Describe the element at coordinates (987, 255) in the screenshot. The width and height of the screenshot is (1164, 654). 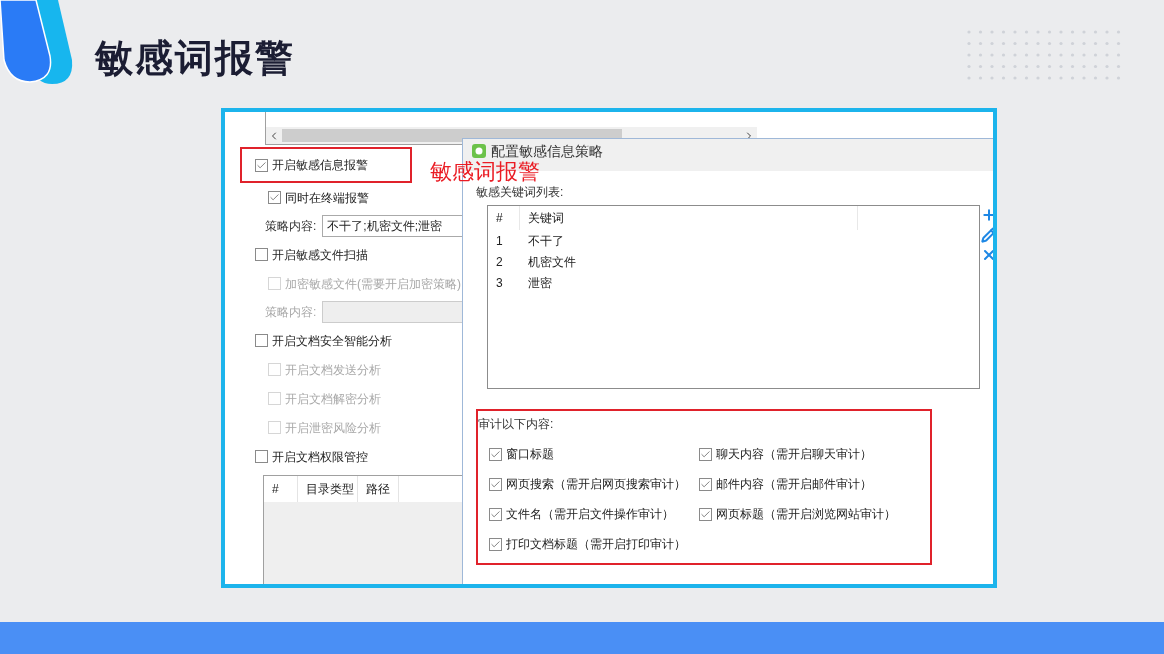
I see `close-icon` at that location.